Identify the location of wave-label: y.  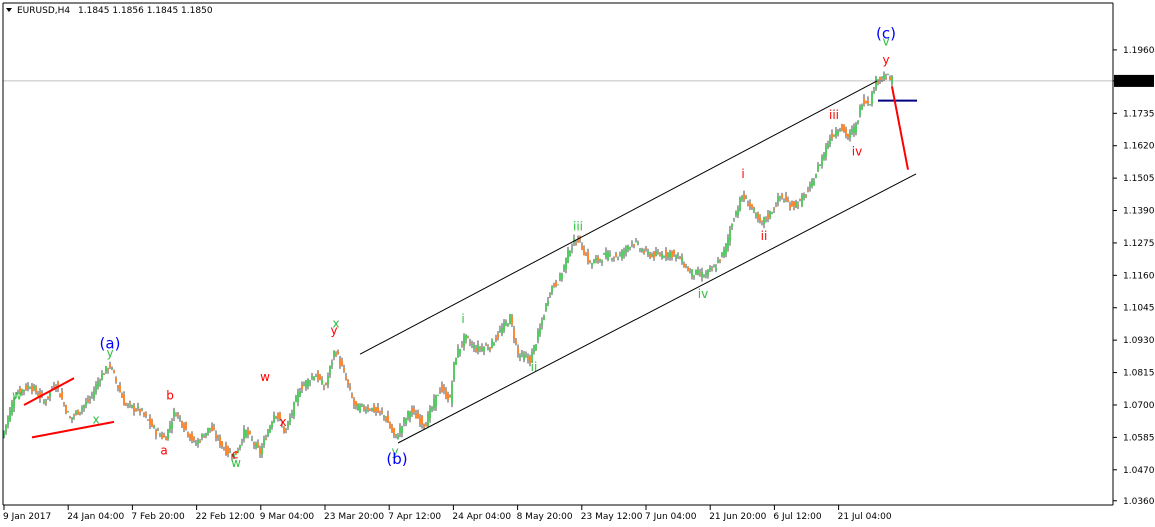
(333, 331).